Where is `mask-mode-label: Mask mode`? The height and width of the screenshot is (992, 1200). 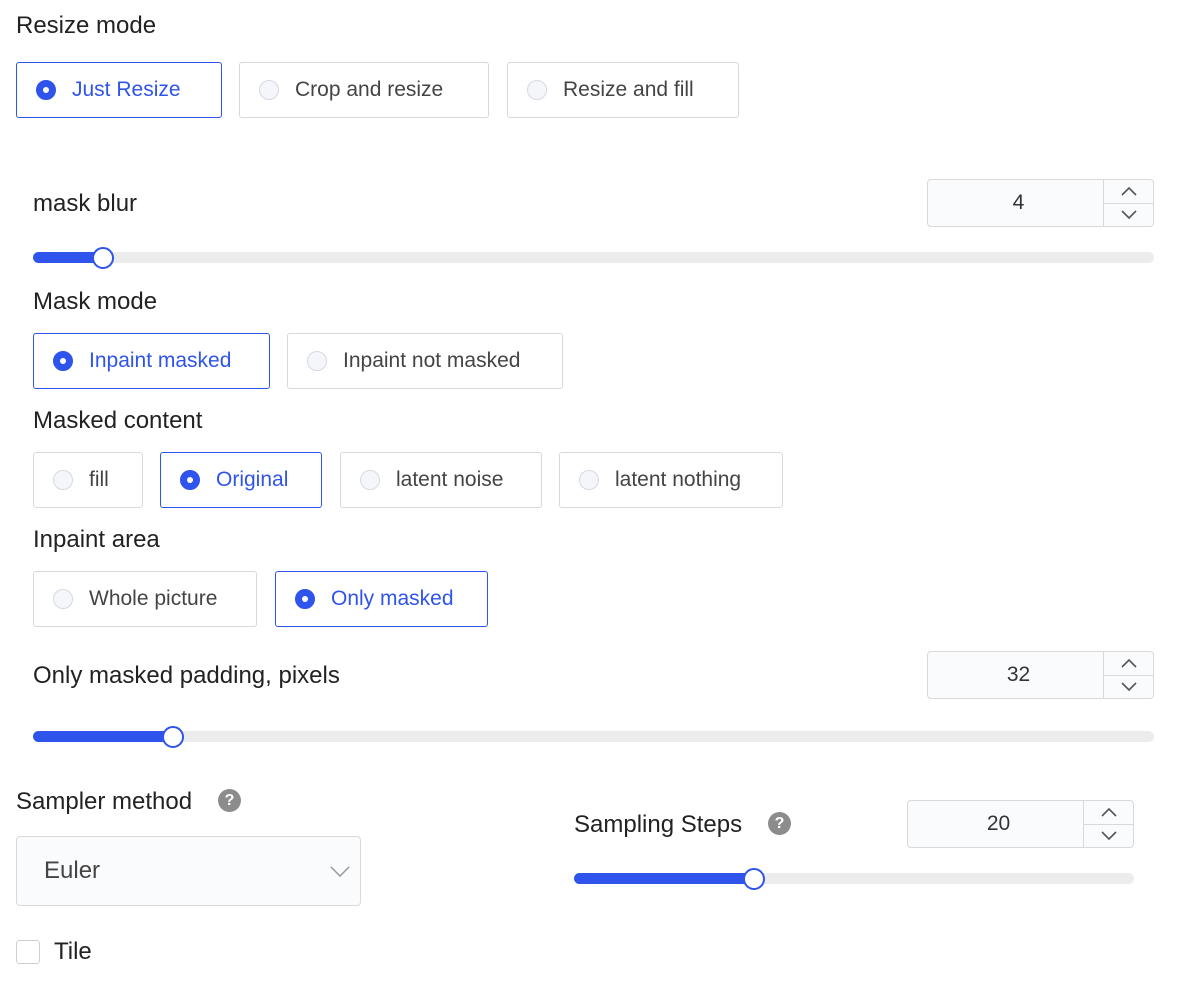 mask-mode-label: Mask mode is located at coordinates (95, 301).